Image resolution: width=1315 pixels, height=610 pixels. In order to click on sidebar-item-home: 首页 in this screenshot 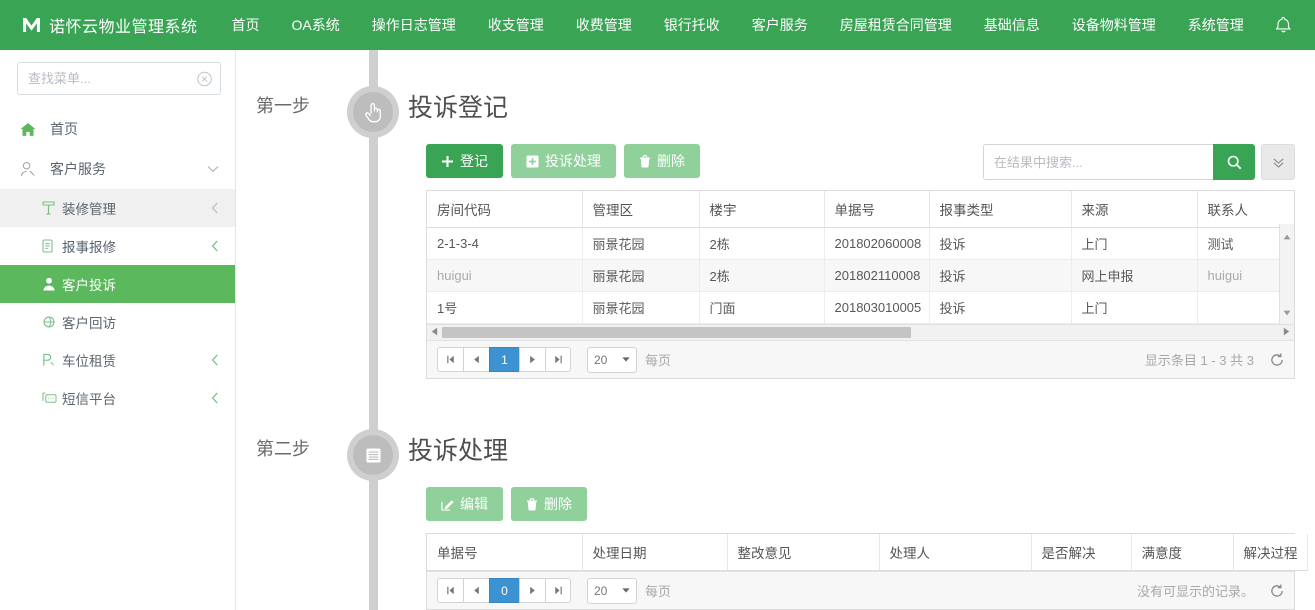, I will do `click(117, 129)`.